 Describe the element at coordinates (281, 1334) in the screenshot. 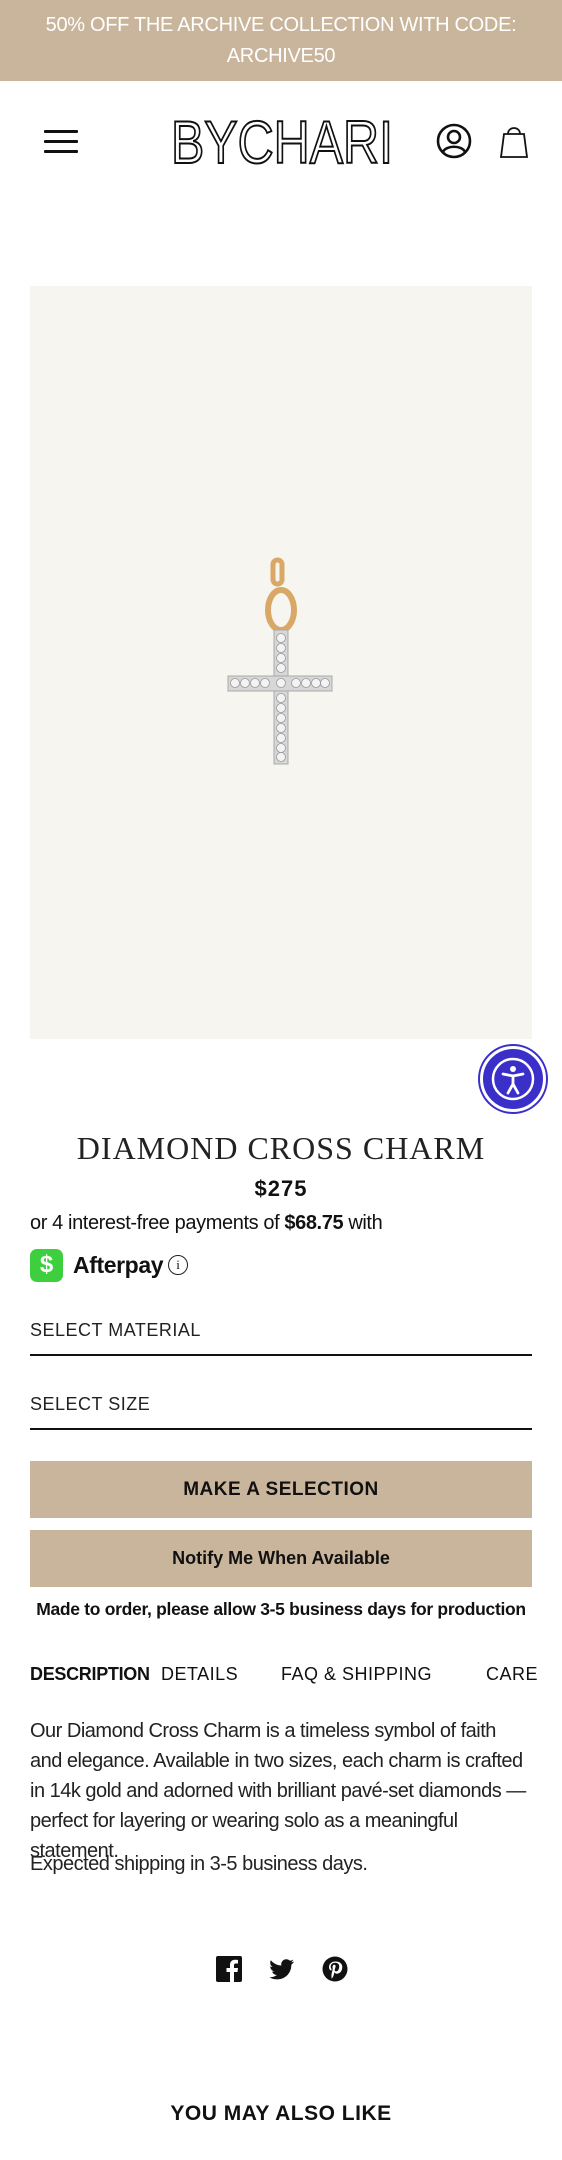

I see `material-select: SELECT MATERIAL` at that location.